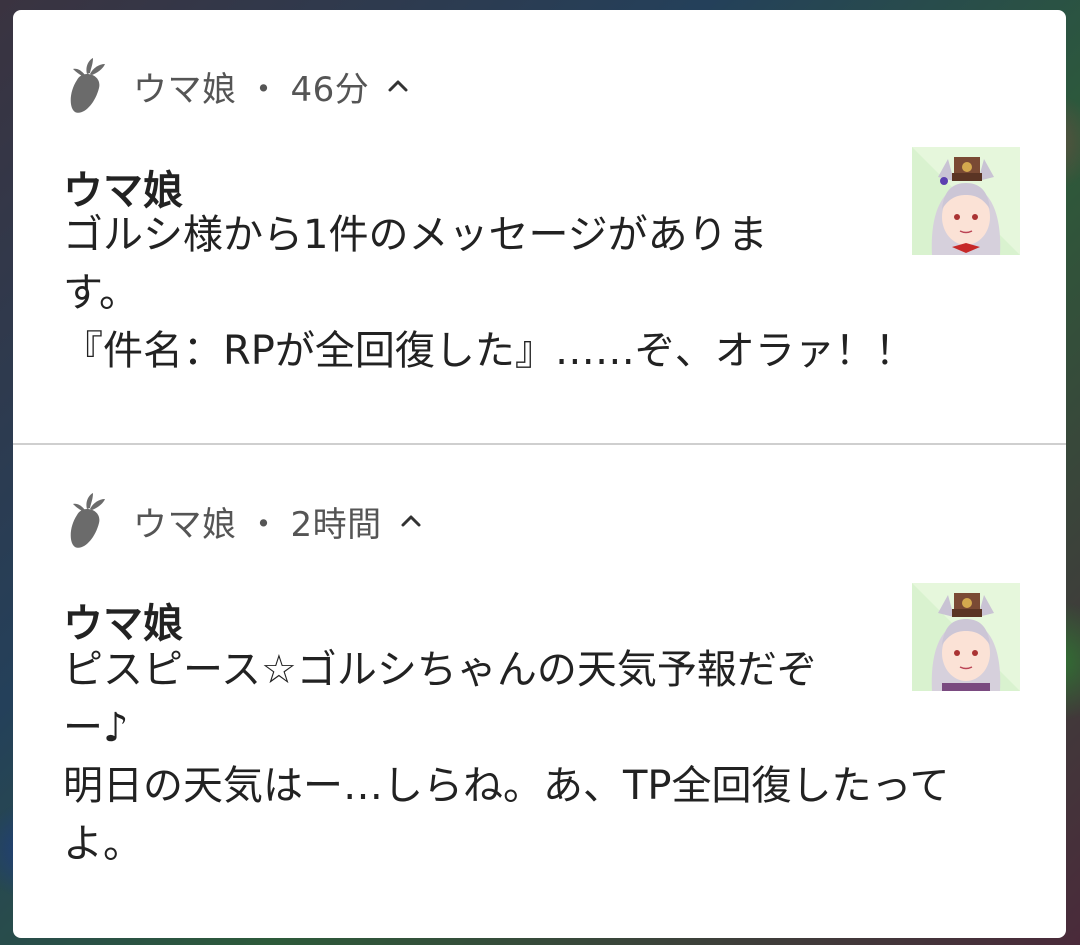 This screenshot has width=1080, height=945. I want to click on body-line: 明日の天気はー…しらね。あ、TP全回復したって, so click(506, 786).